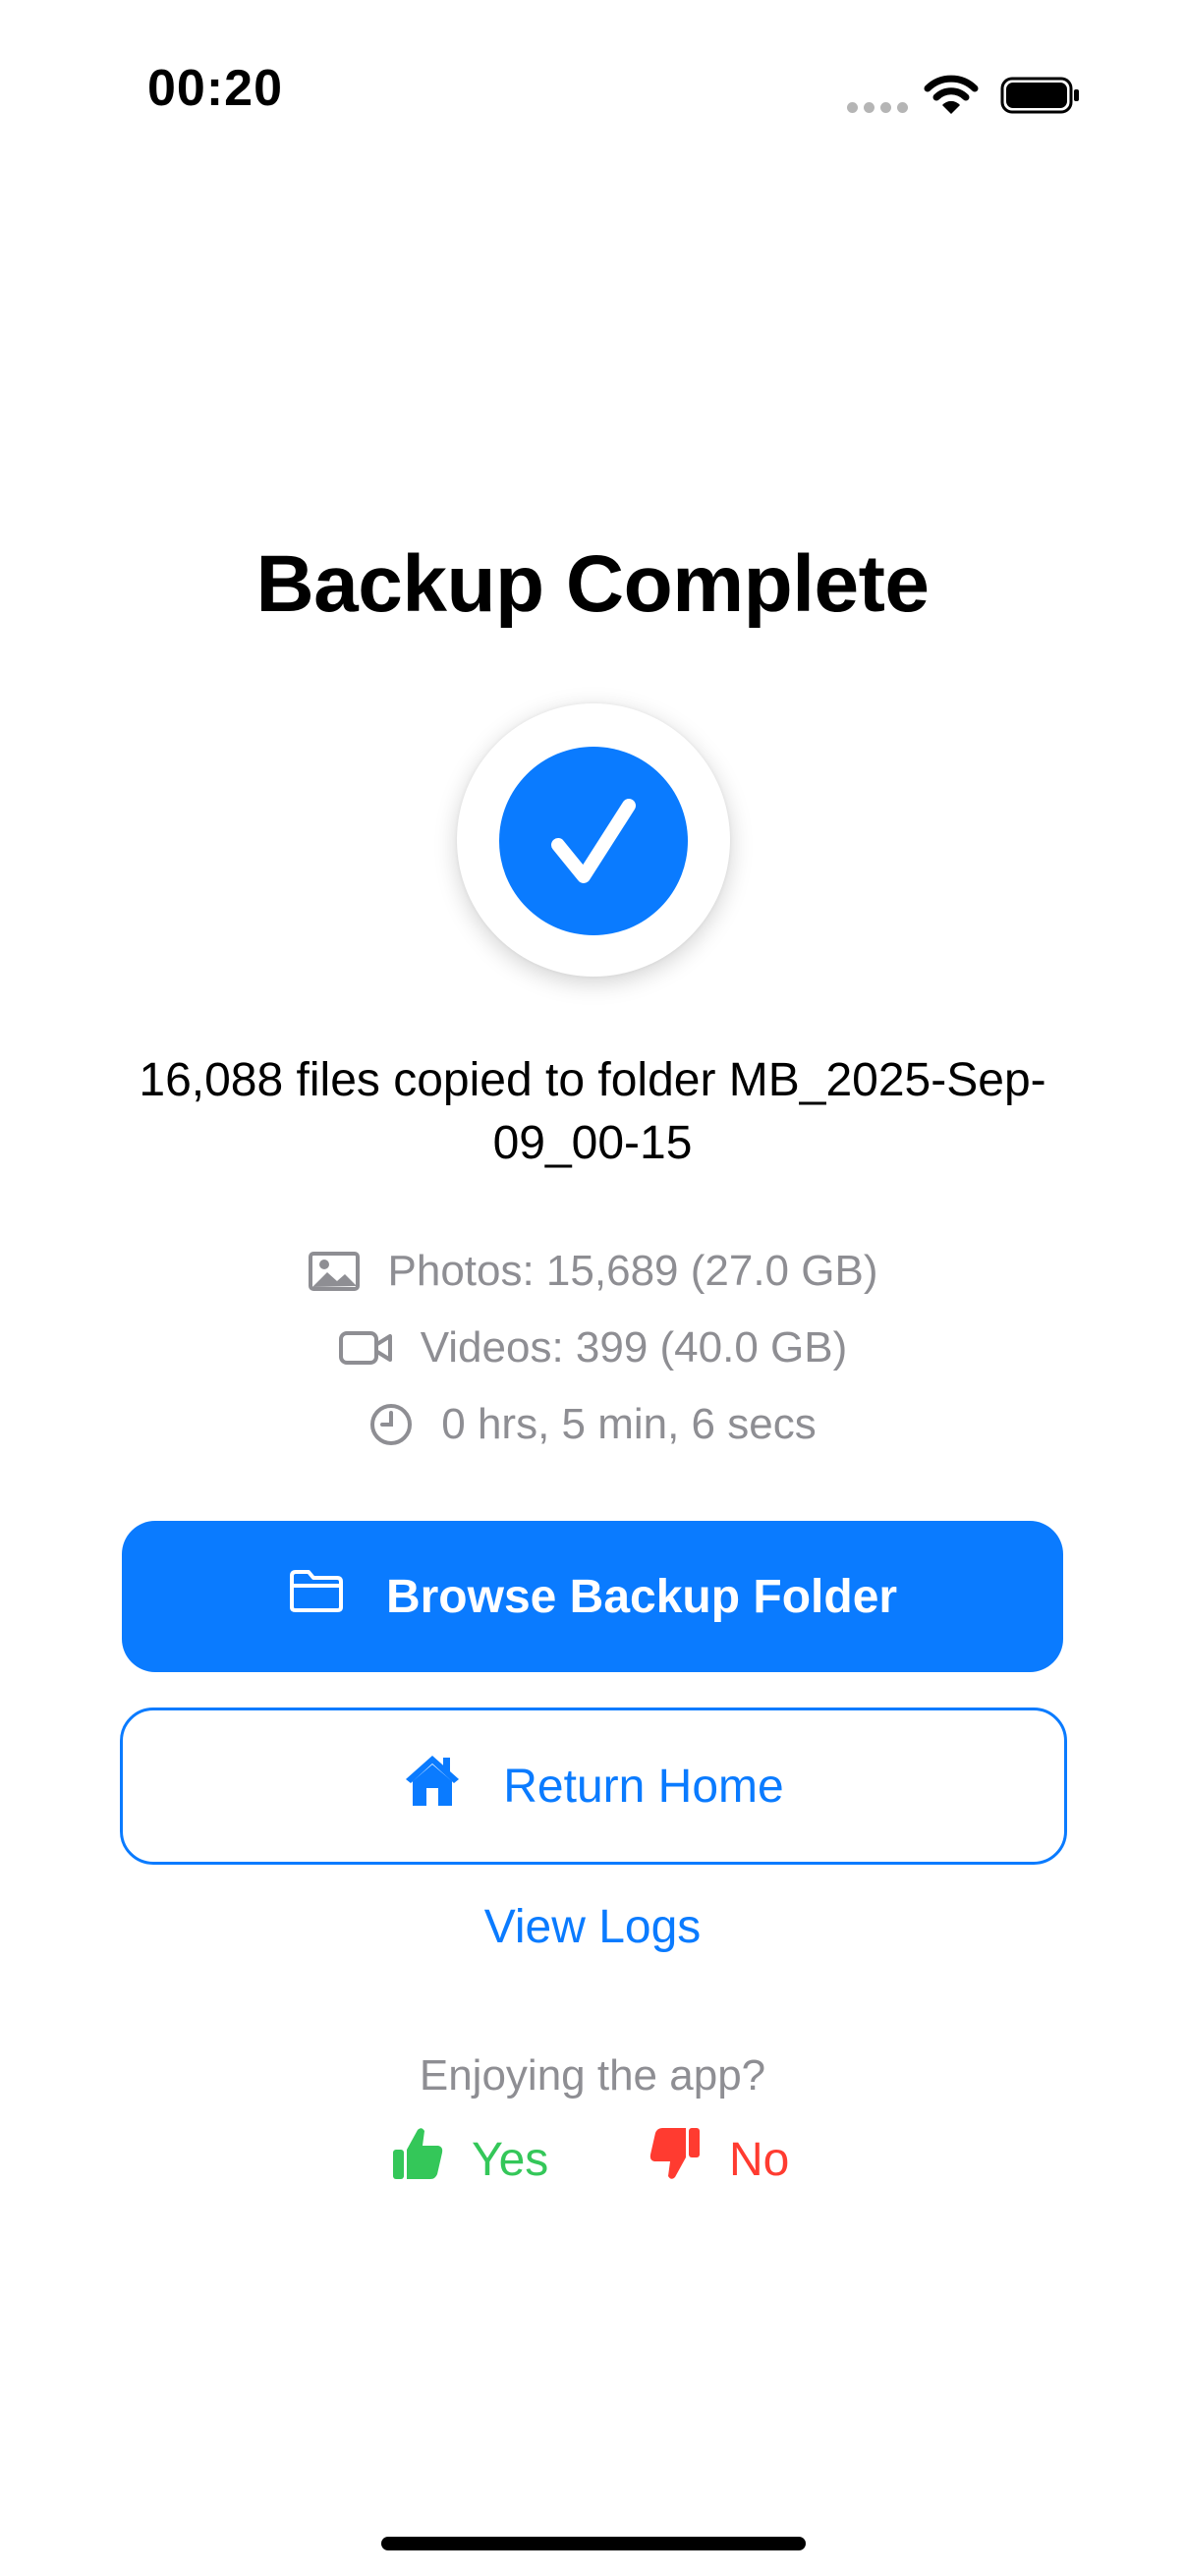  Describe the element at coordinates (633, 1271) in the screenshot. I see `photos-stat-text: Photos: 15,689 (27.0 GB)` at that location.